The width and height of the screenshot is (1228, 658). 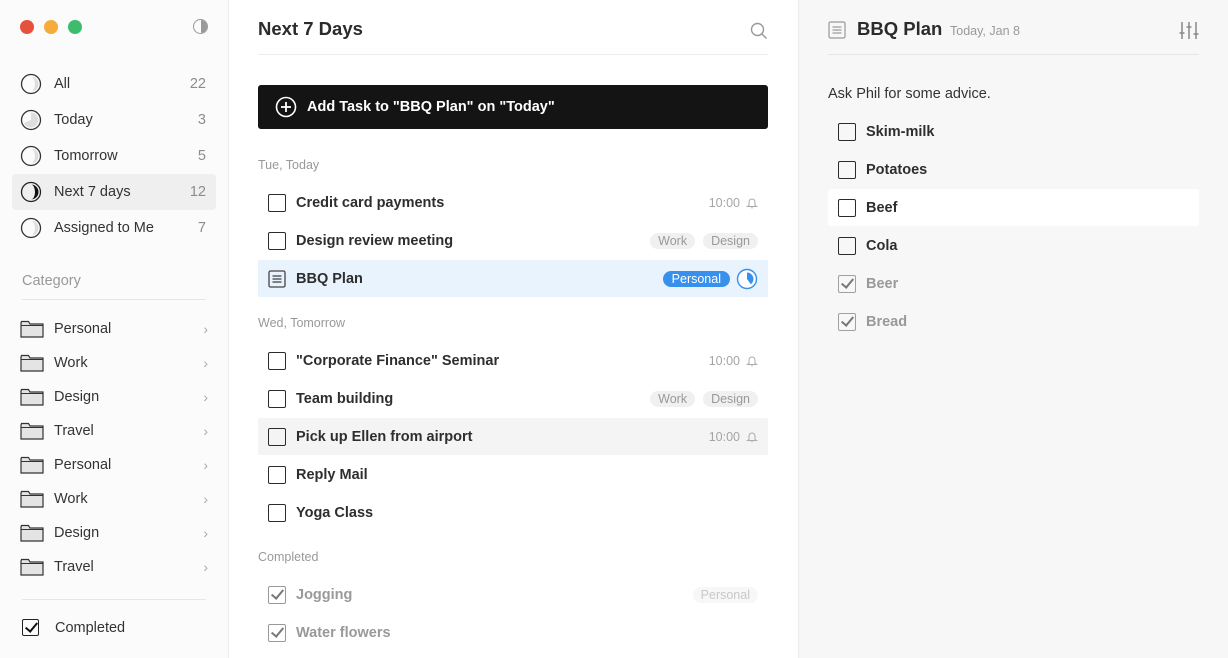 I want to click on task-row: Pick up Ellen from airport 10:00, so click(x=513, y=436).